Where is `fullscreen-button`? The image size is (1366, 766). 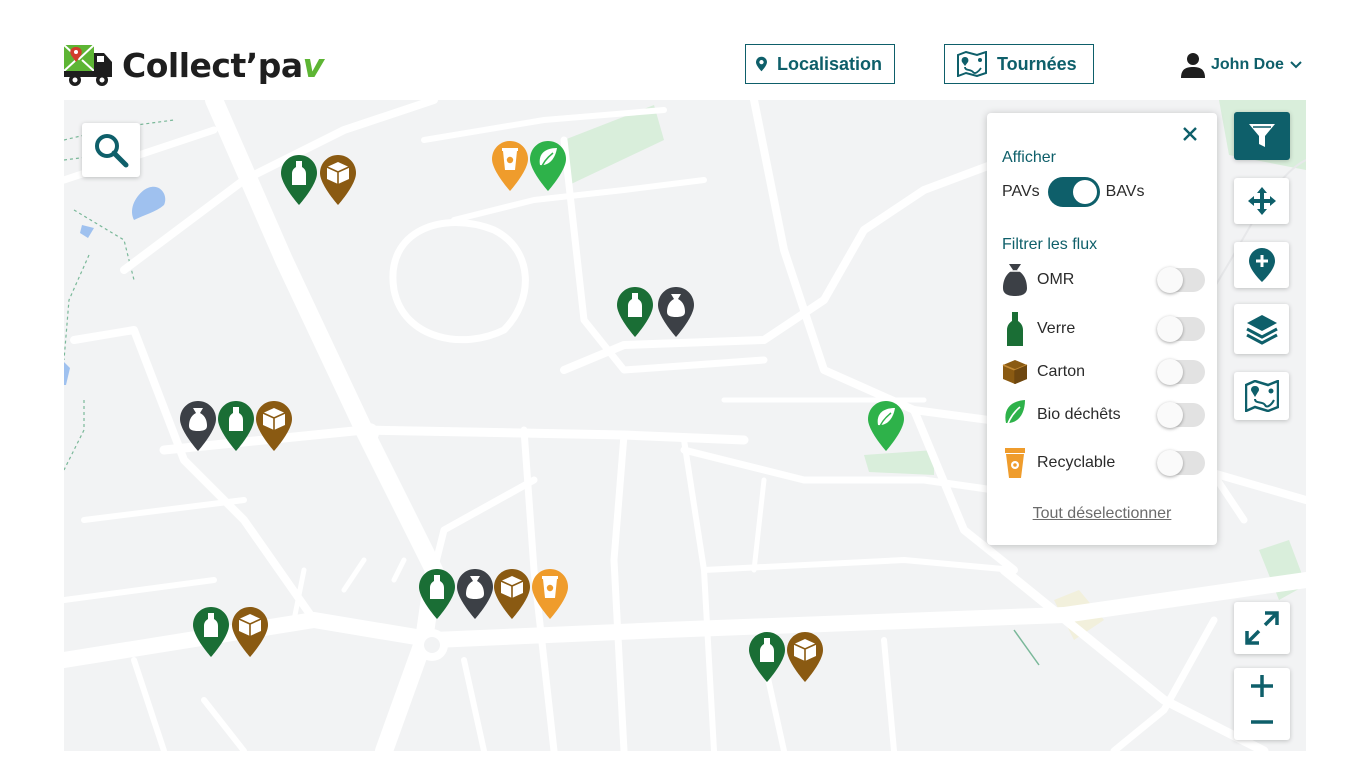 fullscreen-button is located at coordinates (1262, 628).